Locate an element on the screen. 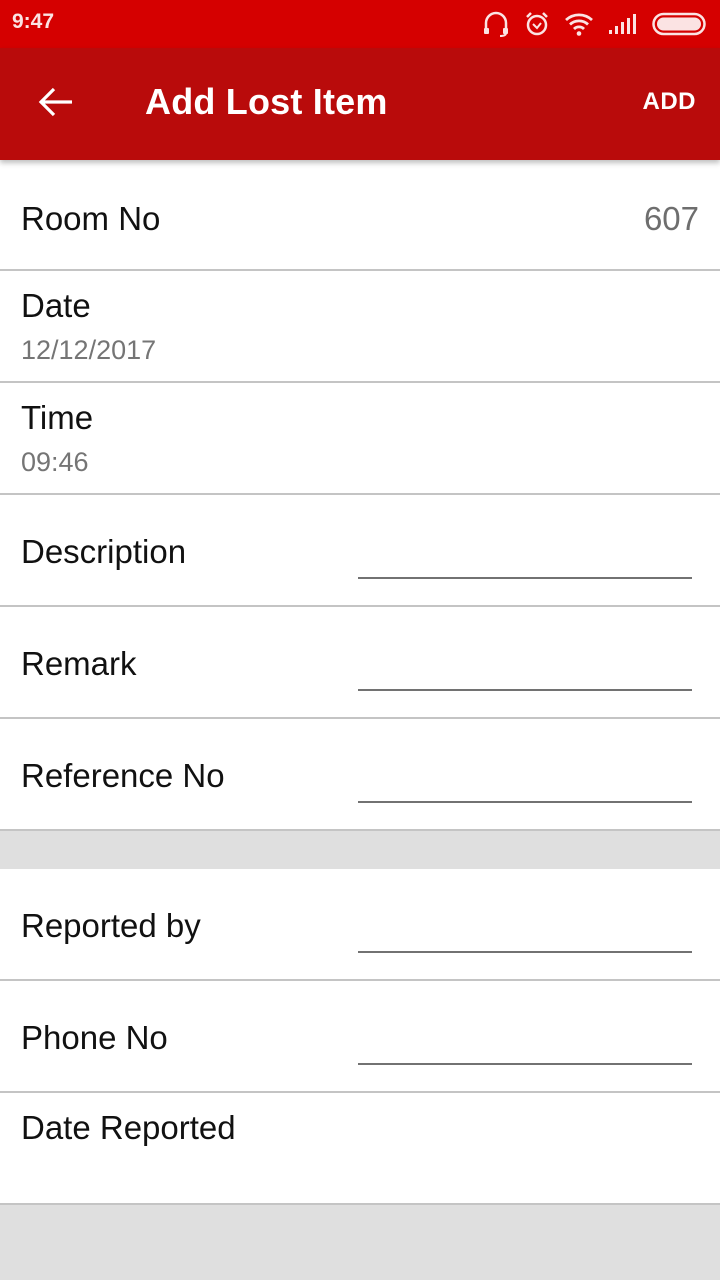 Image resolution: width=720 pixels, height=1280 pixels. page-title: Add Lost Item is located at coordinates (266, 101).